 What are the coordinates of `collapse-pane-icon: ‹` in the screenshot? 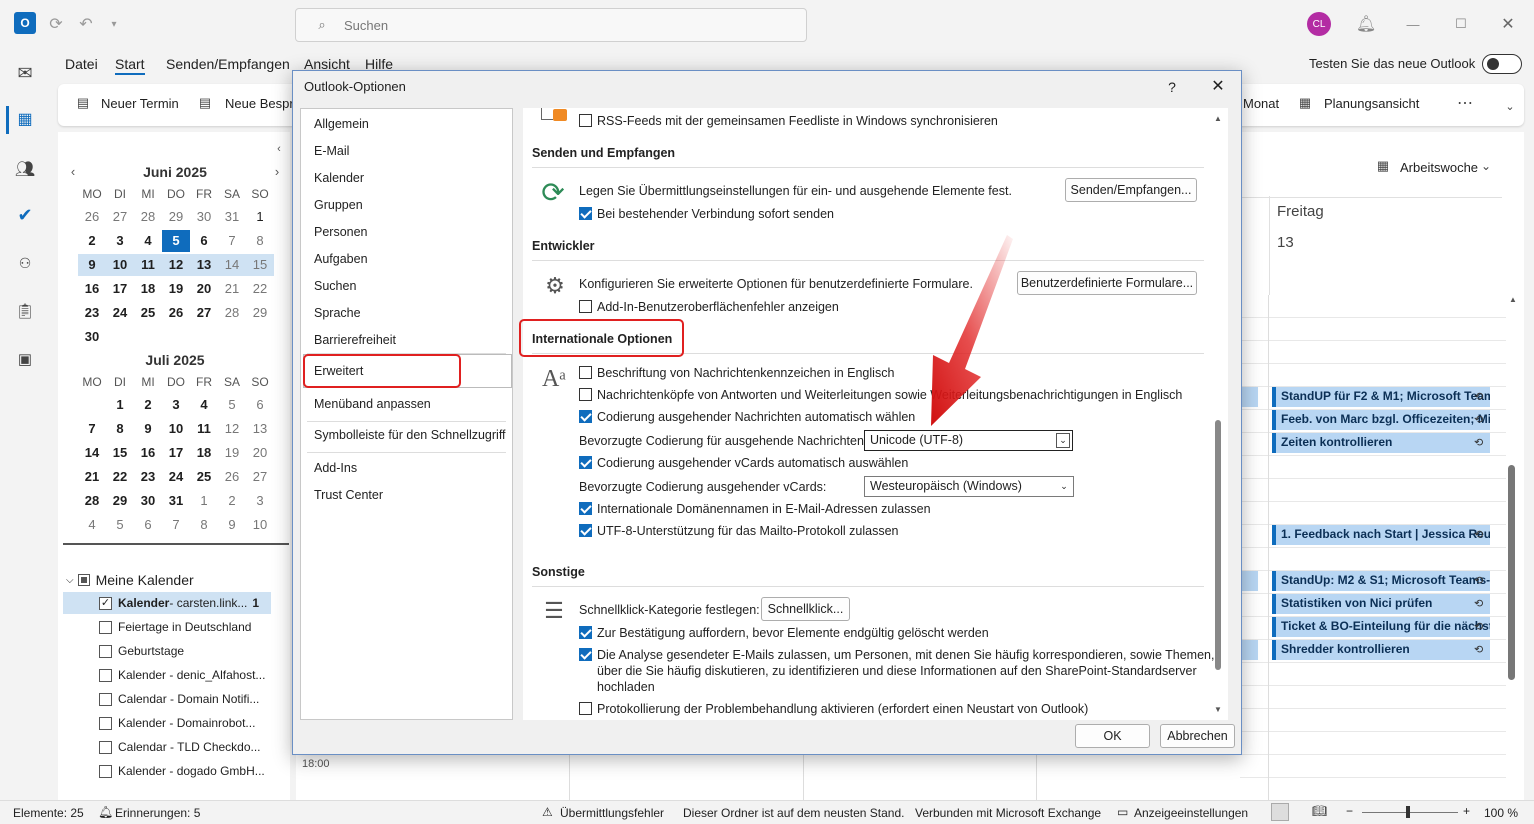 It's located at (279, 149).